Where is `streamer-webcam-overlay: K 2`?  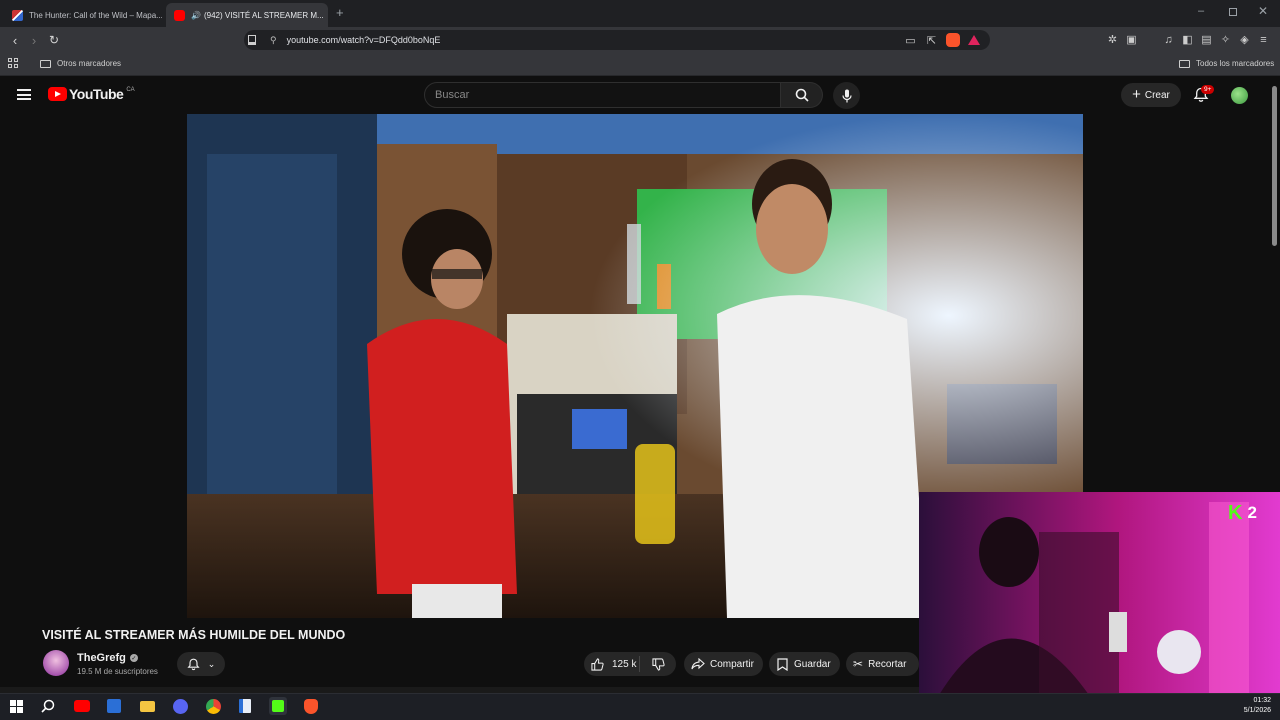
streamer-webcam-overlay: K 2 is located at coordinates (1099, 593).